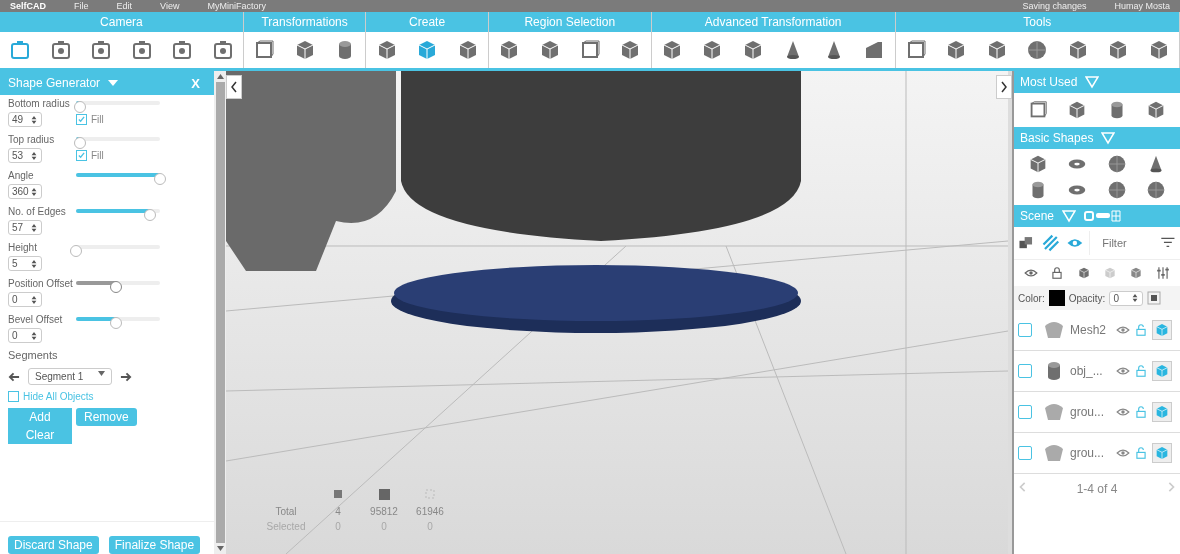  Describe the element at coordinates (1056, 298) in the screenshot. I see `color-swatch` at that location.